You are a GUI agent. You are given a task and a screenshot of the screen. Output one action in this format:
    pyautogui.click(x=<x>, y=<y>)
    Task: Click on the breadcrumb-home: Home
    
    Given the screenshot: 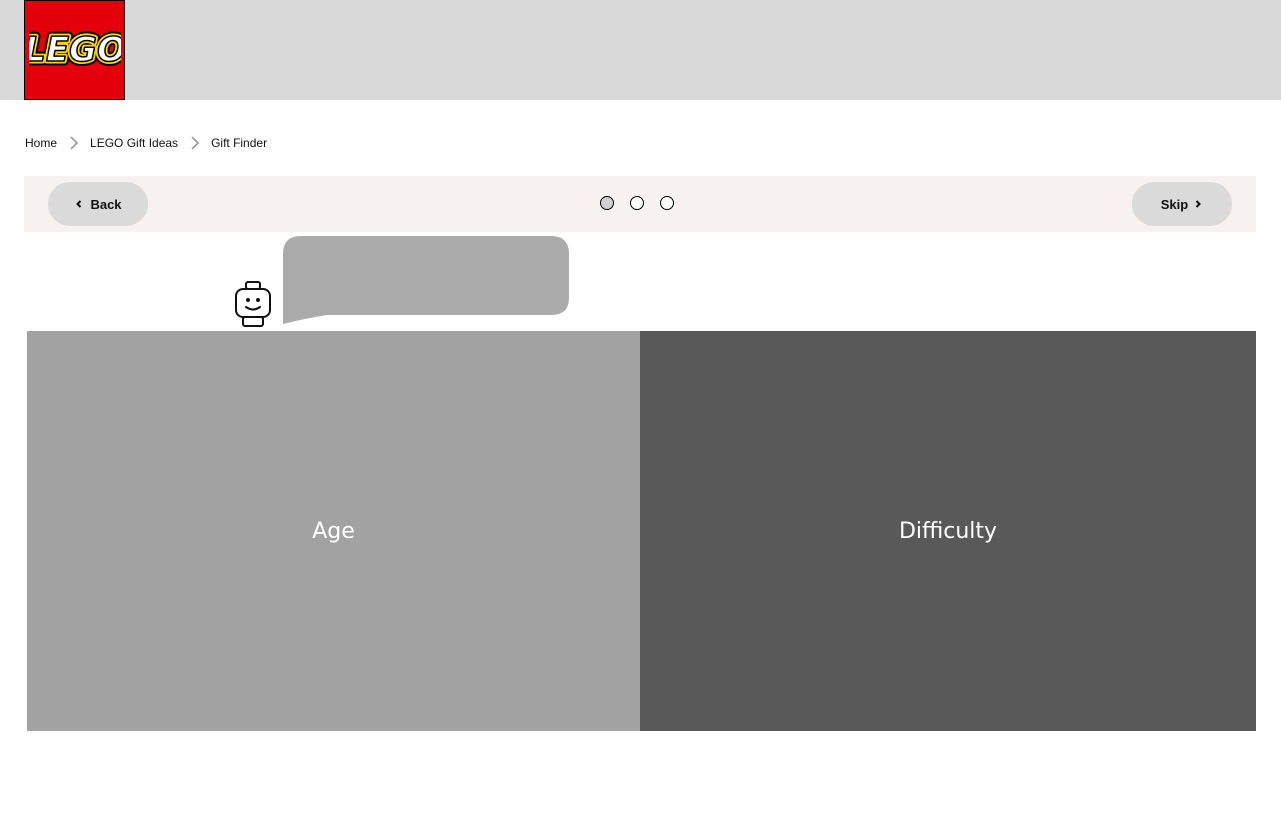 What is the action you would take?
    pyautogui.click(x=41, y=143)
    